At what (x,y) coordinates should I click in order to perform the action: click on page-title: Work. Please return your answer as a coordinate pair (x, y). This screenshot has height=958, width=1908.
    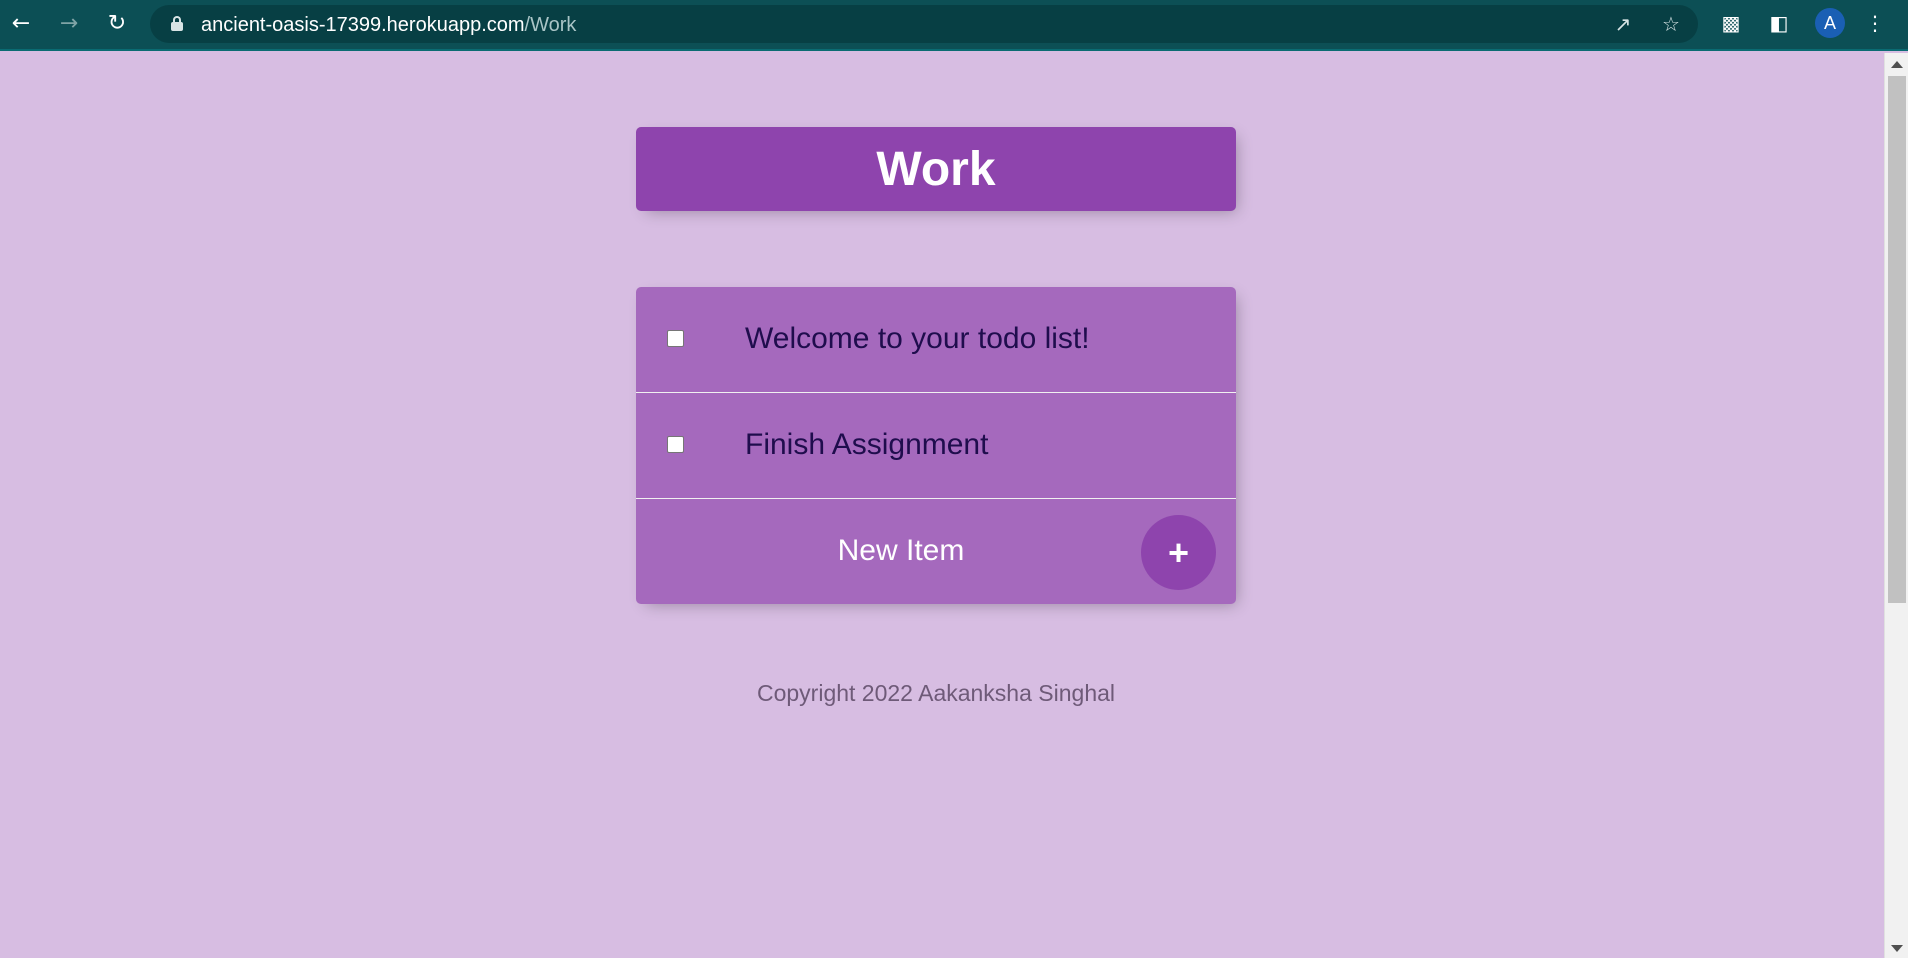
    Looking at the image, I should click on (936, 169).